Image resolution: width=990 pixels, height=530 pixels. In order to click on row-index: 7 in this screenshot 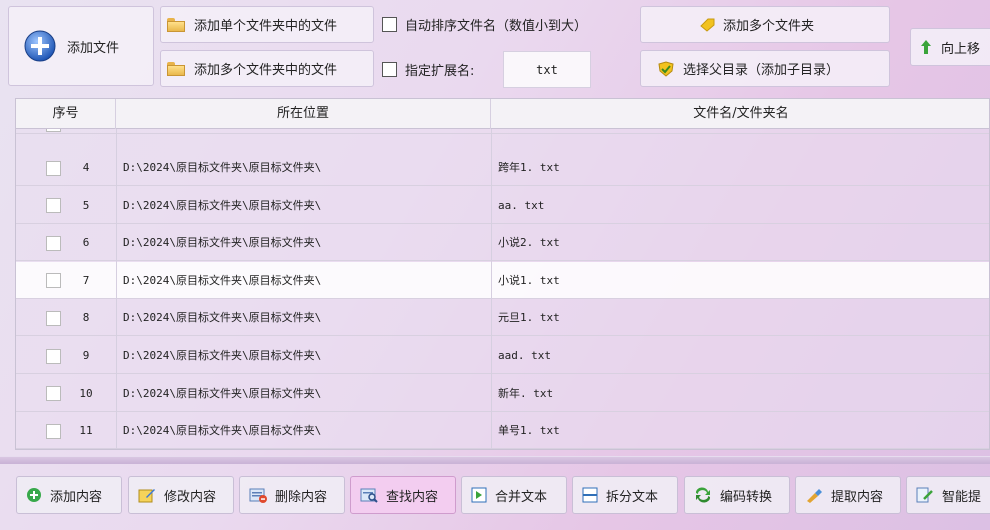, I will do `click(86, 280)`.